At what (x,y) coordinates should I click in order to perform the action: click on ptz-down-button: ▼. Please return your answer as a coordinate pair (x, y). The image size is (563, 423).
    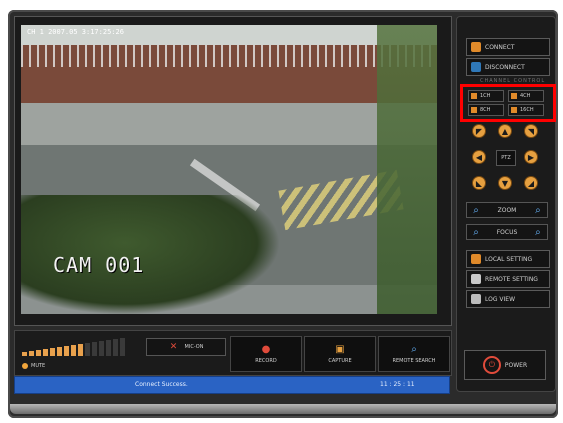
    Looking at the image, I should click on (505, 183).